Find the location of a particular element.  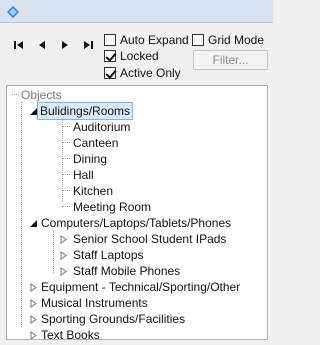

last-record-icon is located at coordinates (88, 45).